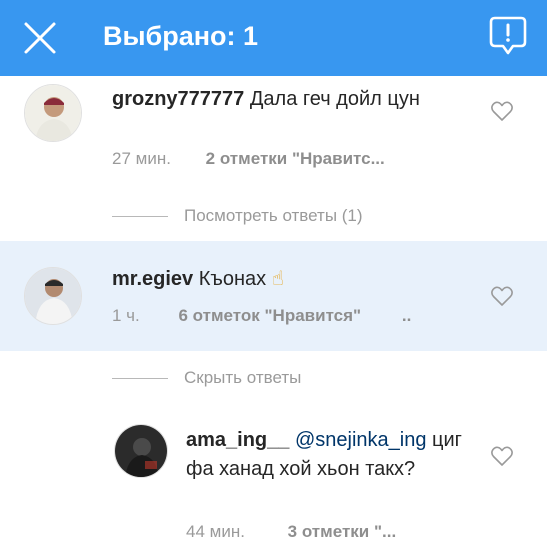 Image resolution: width=547 pixels, height=557 pixels. I want to click on comment-time: 1 ч., so click(126, 315).